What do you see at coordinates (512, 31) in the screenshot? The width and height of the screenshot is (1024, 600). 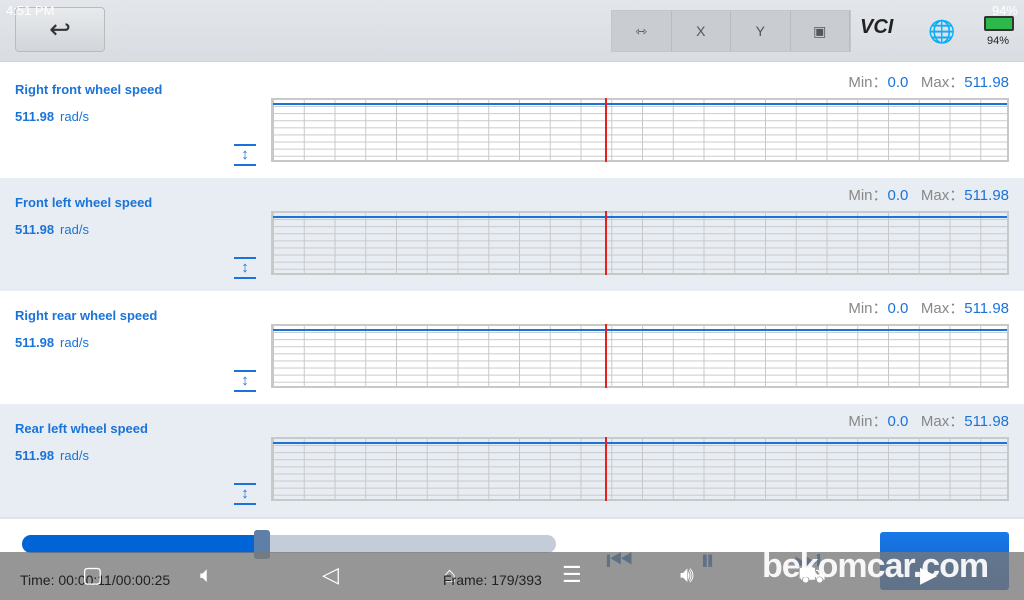 I see `top-toolbar: ↩ ⇿ X Y ▣ VCI 🌐 94%` at bounding box center [512, 31].